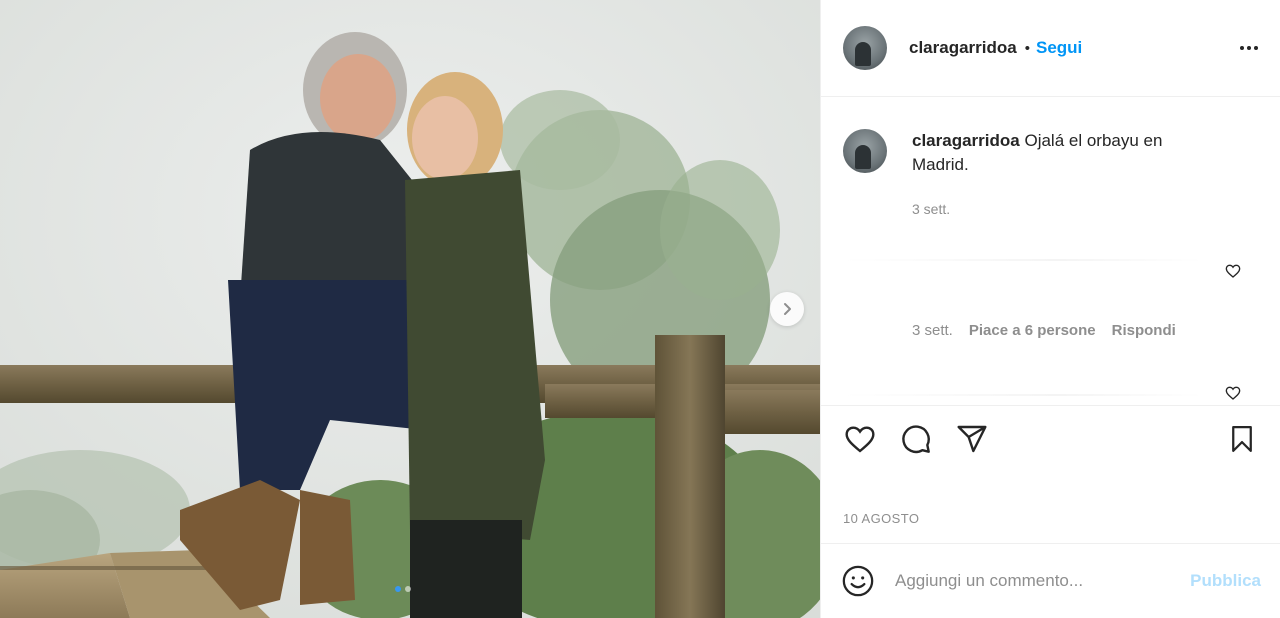 The image size is (1280, 618). I want to click on more-horizontal-icon, so click(1242, 48).